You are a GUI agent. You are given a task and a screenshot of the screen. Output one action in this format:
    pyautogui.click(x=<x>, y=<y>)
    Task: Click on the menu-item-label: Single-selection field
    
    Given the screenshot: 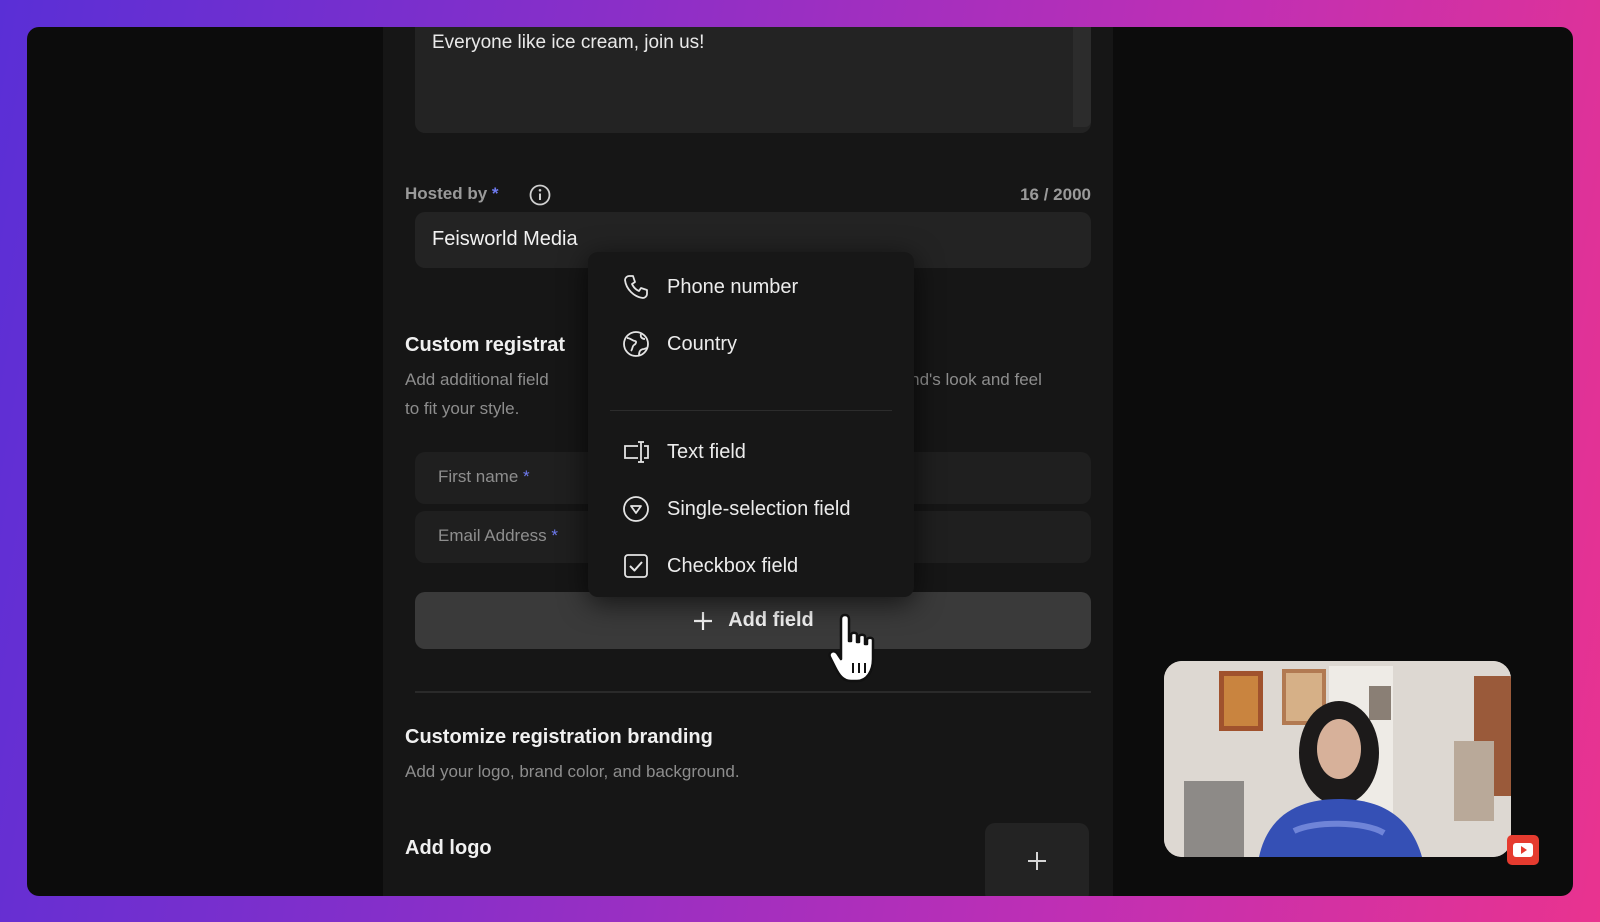 What is the action you would take?
    pyautogui.click(x=759, y=508)
    